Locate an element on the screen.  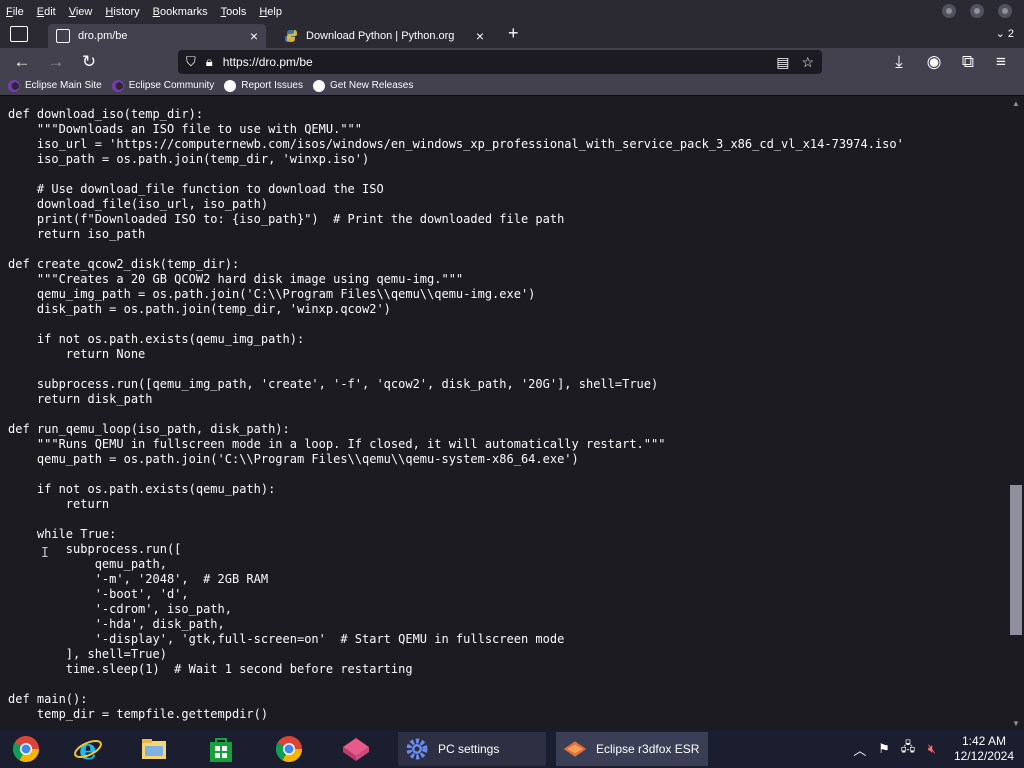
tab-count: 2 is located at coordinates (1010, 34).